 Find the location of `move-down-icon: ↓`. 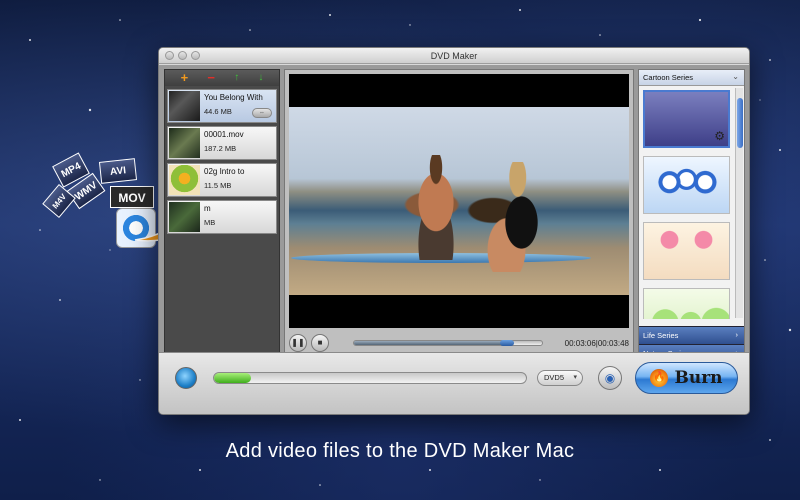

move-down-icon: ↓ is located at coordinates (260, 78).